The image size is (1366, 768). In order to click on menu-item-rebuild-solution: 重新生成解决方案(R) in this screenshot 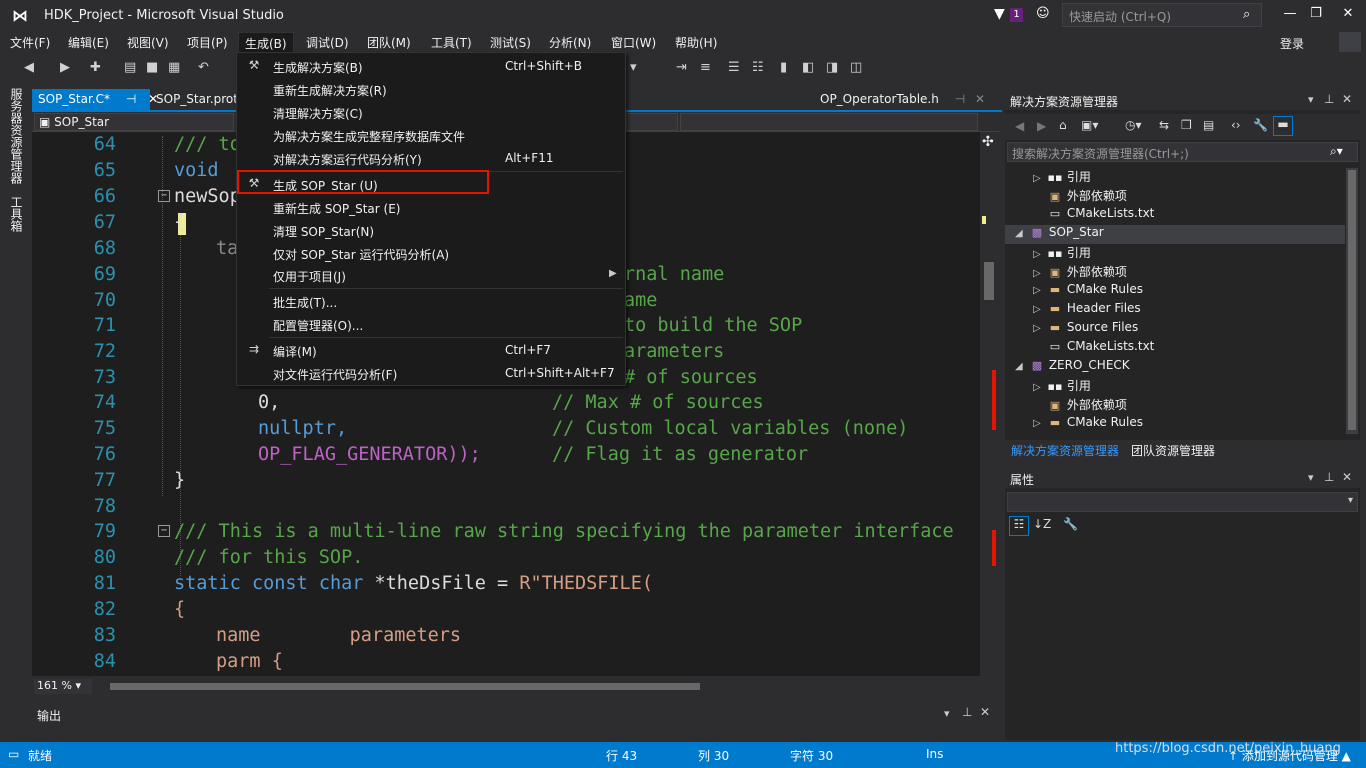, I will do `click(431, 89)`.